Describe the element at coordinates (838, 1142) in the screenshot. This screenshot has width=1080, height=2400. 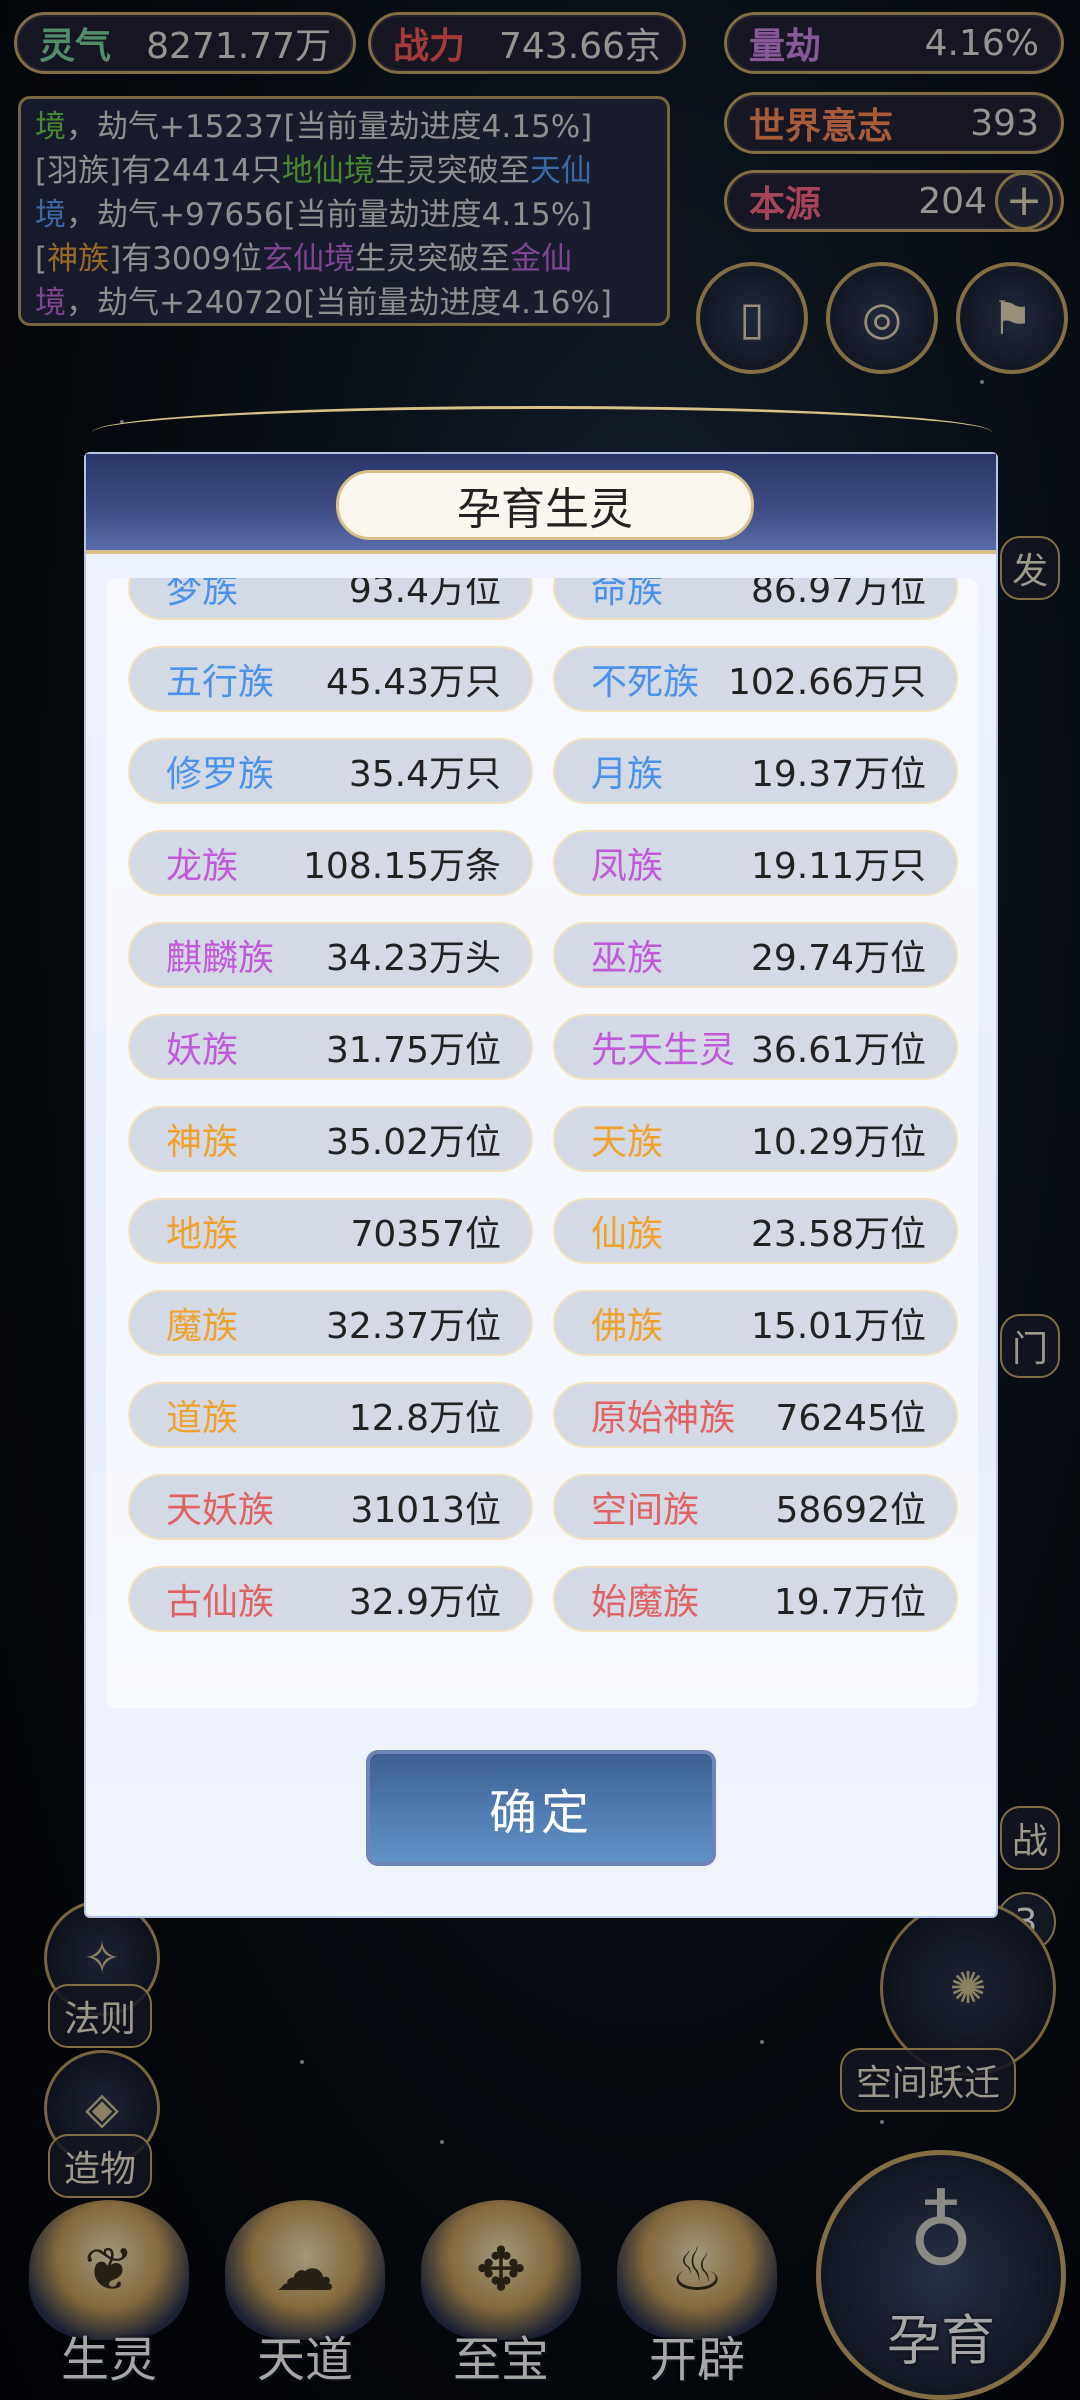
I see `race-count: 10.29万位` at that location.